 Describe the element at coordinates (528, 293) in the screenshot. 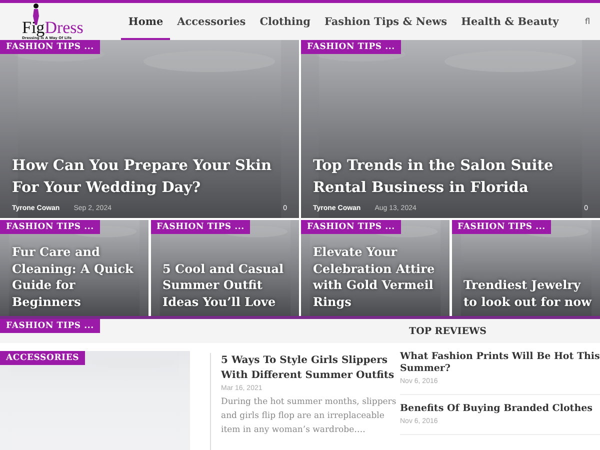

I see `article-title: Trendiest Jewelry to look out for now` at that location.